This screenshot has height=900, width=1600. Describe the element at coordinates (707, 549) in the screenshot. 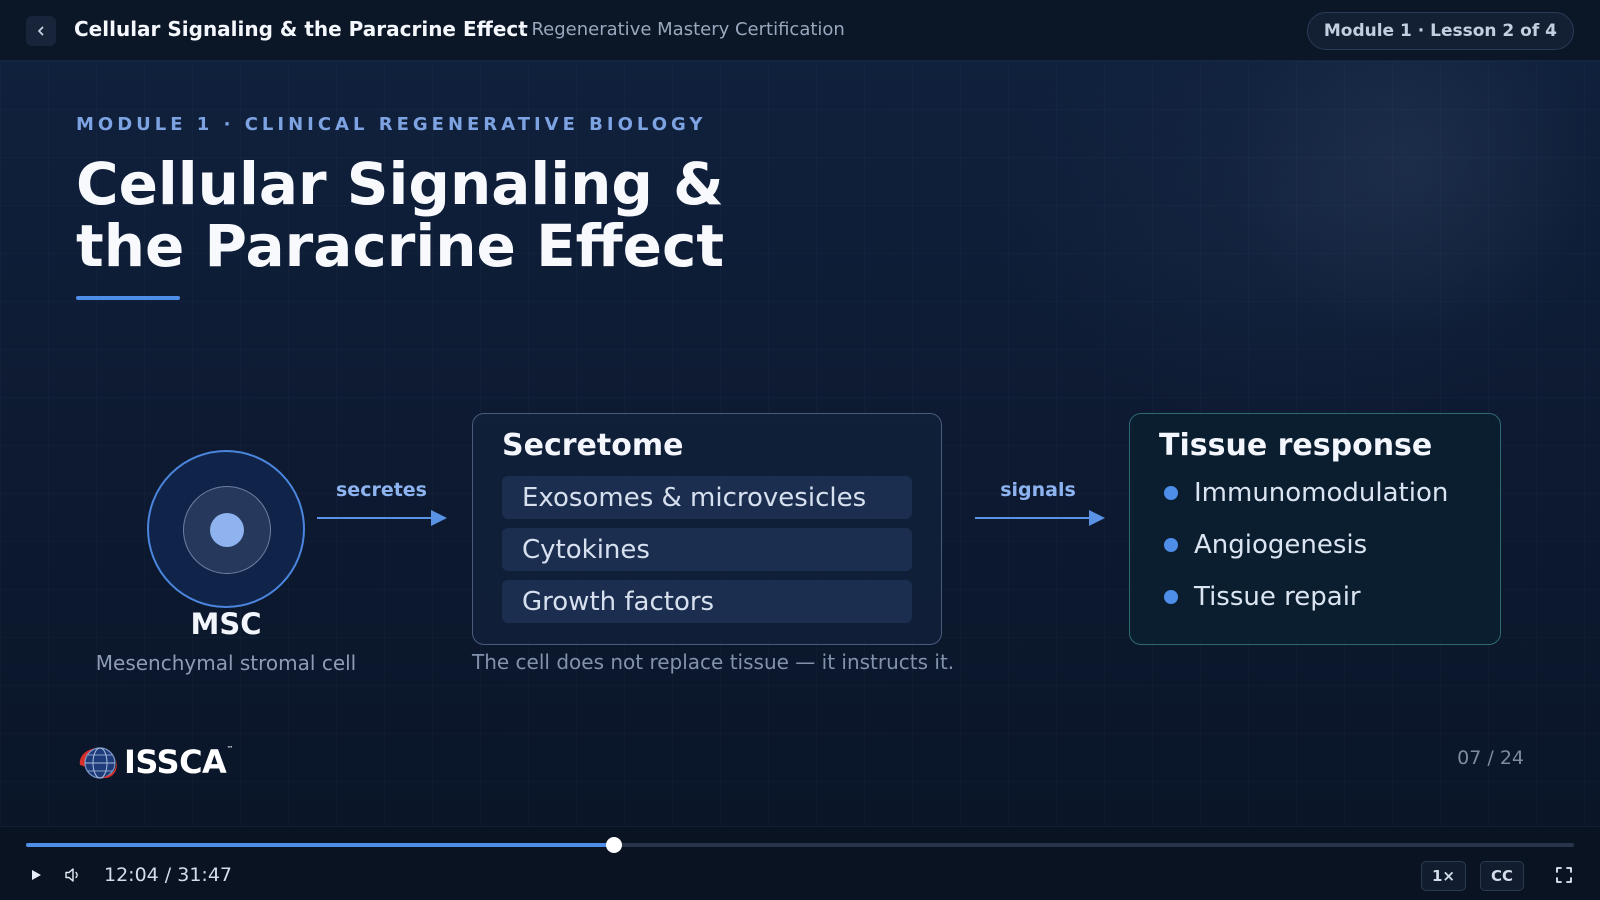

I see `secretome-item: Cytokines` at that location.